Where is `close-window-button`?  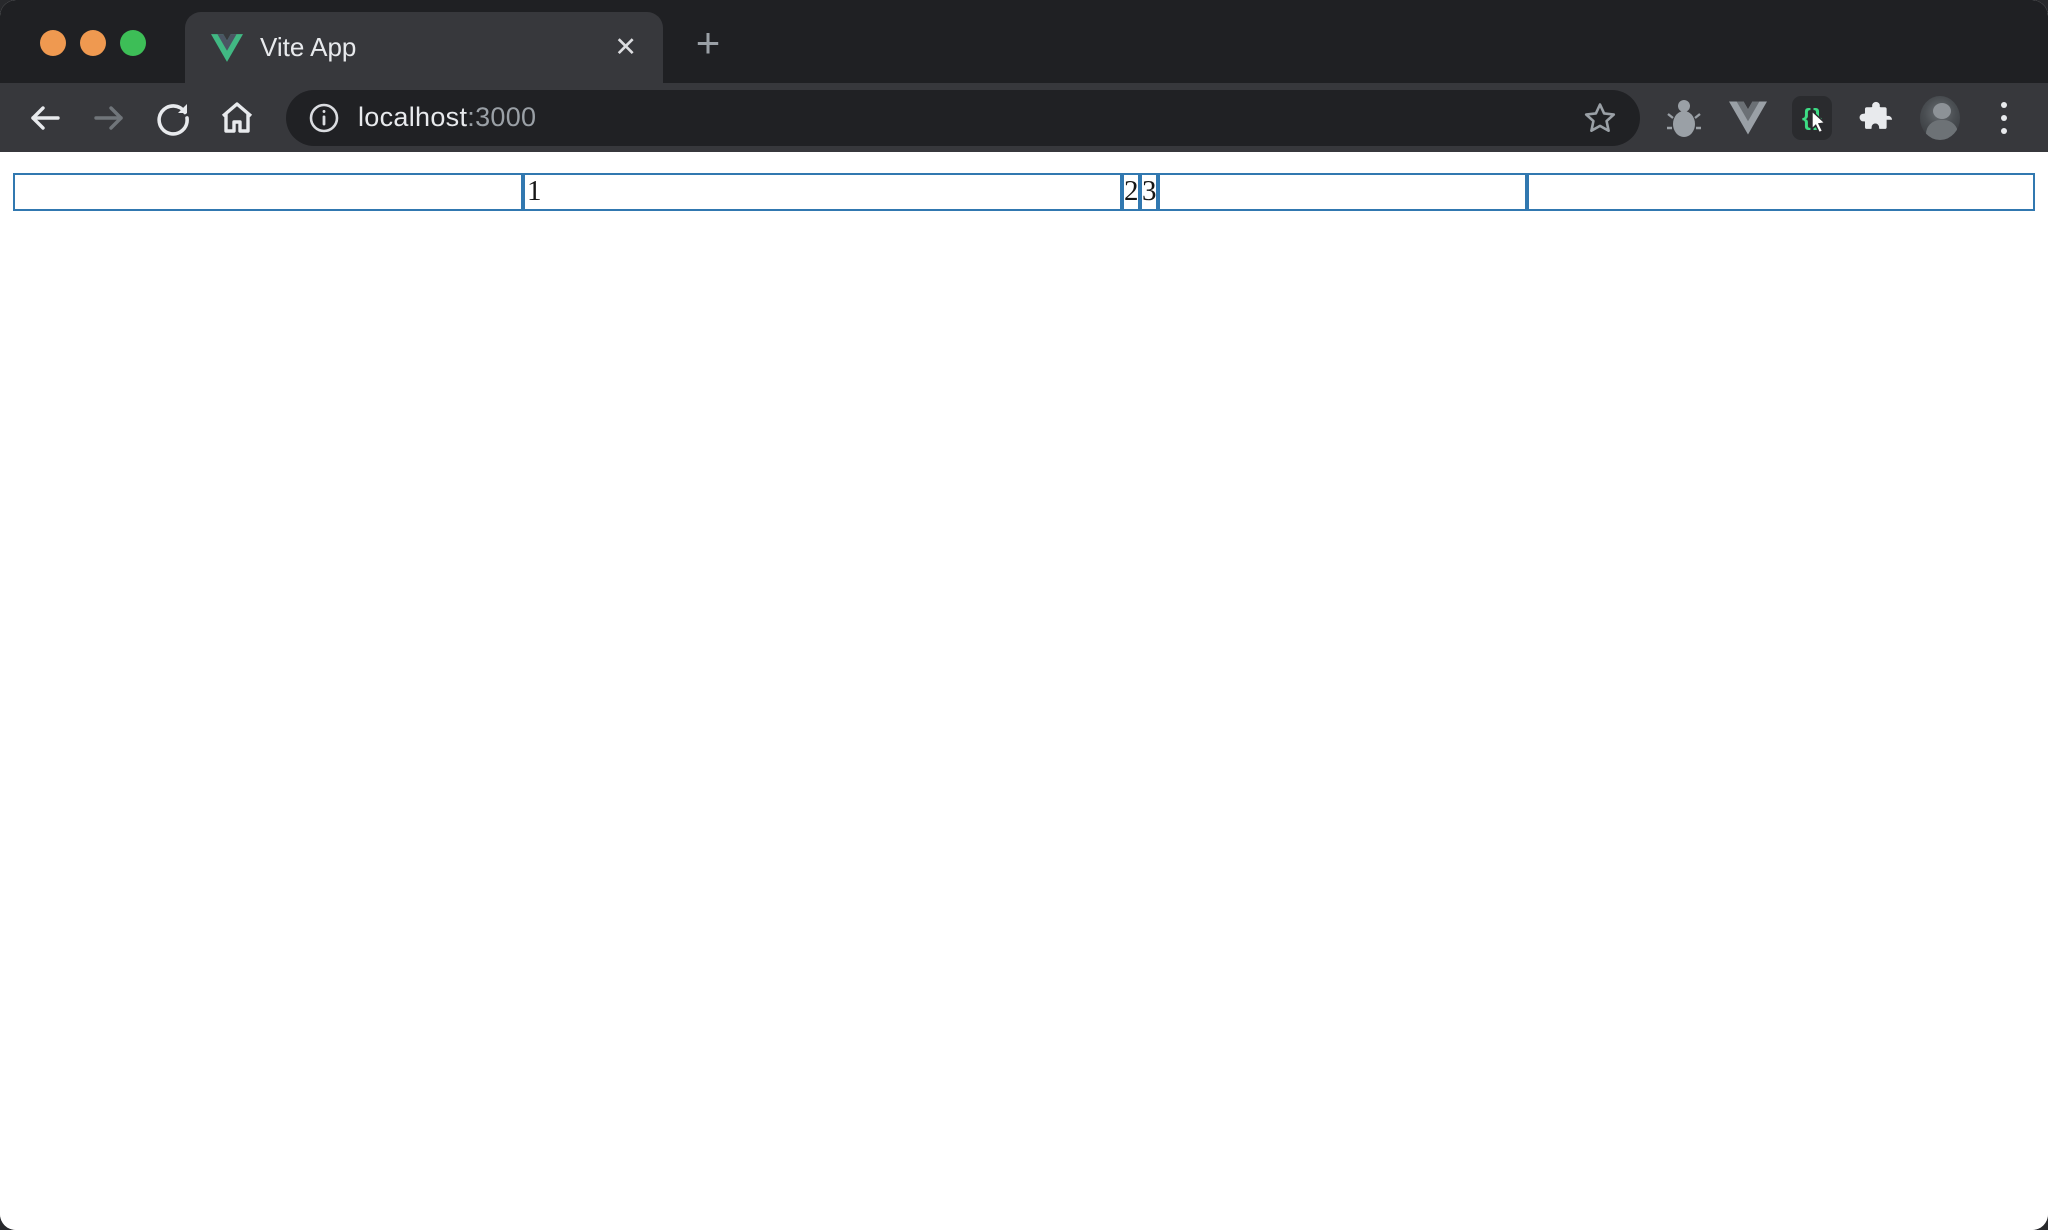 close-window-button is located at coordinates (53, 43).